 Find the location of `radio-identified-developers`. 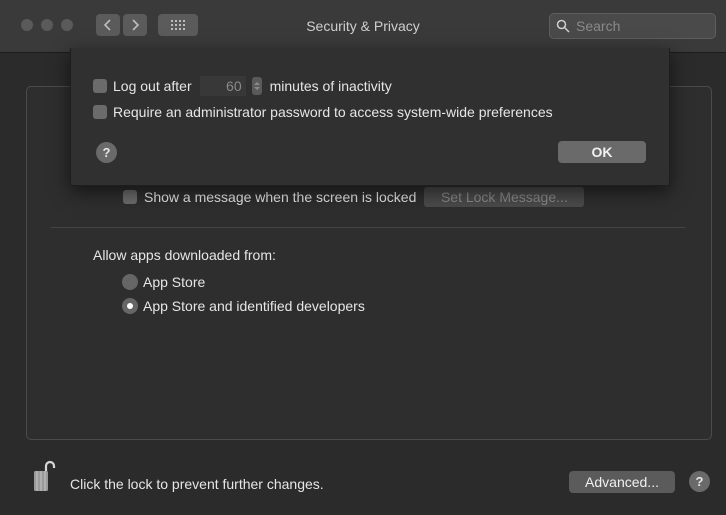

radio-identified-developers is located at coordinates (130, 306).